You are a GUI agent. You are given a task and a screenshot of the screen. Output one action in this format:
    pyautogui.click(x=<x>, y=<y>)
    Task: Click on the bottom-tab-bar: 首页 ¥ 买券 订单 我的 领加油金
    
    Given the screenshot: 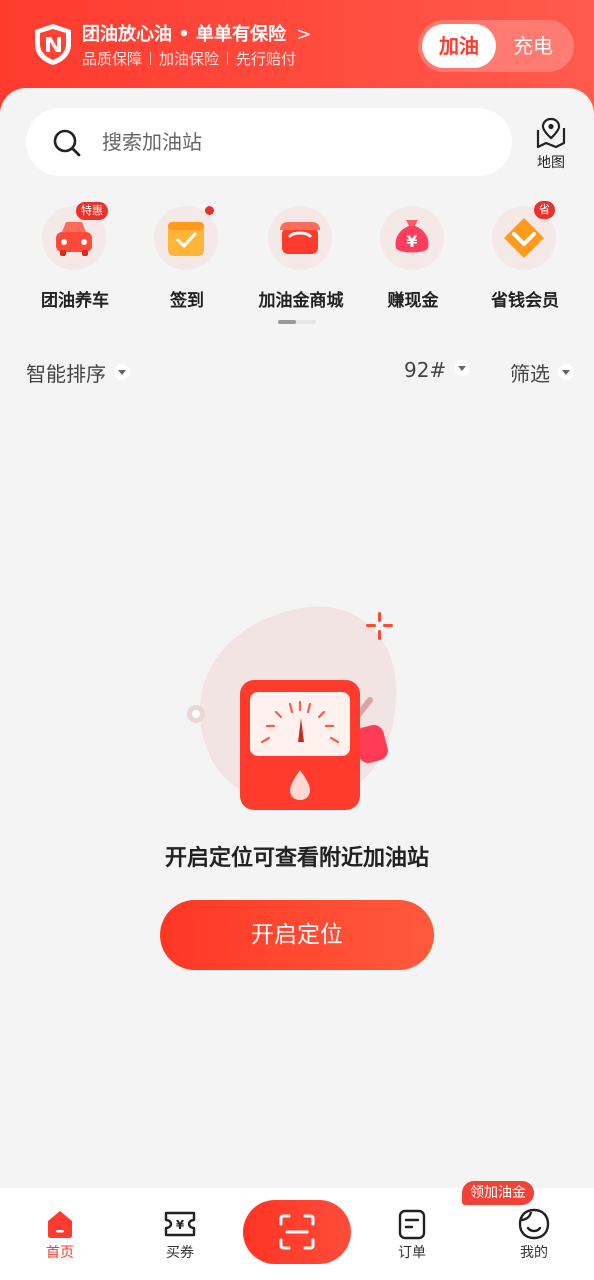 What is the action you would take?
    pyautogui.click(x=297, y=1230)
    